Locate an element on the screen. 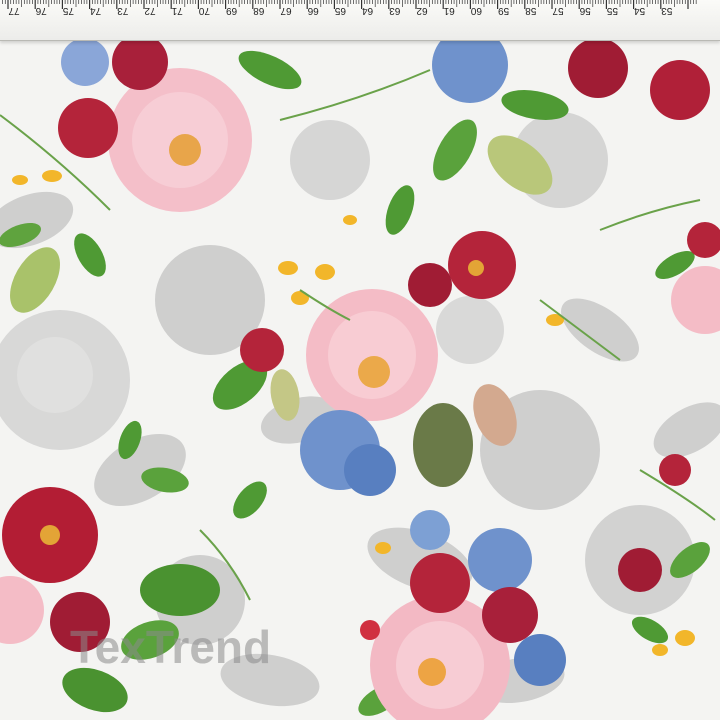  textrend-watermark-logo: TexTrend is located at coordinates (170, 647).